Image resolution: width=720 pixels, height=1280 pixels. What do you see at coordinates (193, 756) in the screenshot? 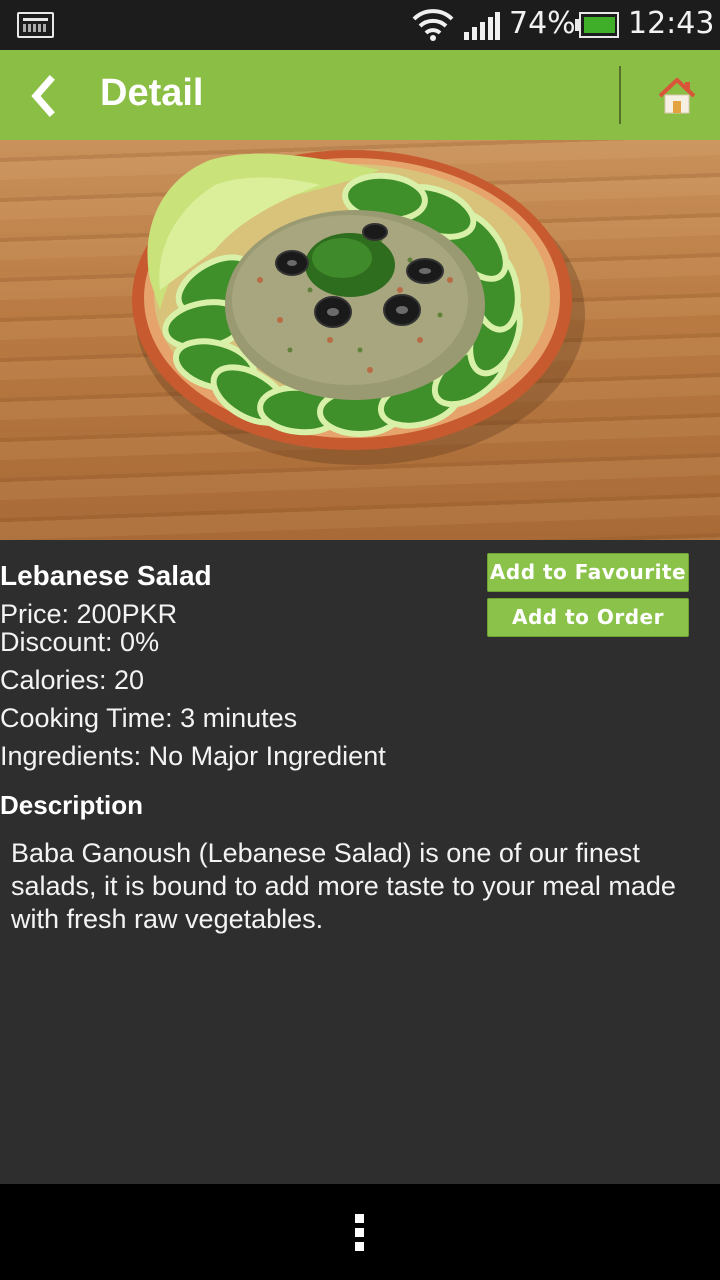
I see `ingredients-text: Ingredients: No Major Ingredient` at bounding box center [193, 756].